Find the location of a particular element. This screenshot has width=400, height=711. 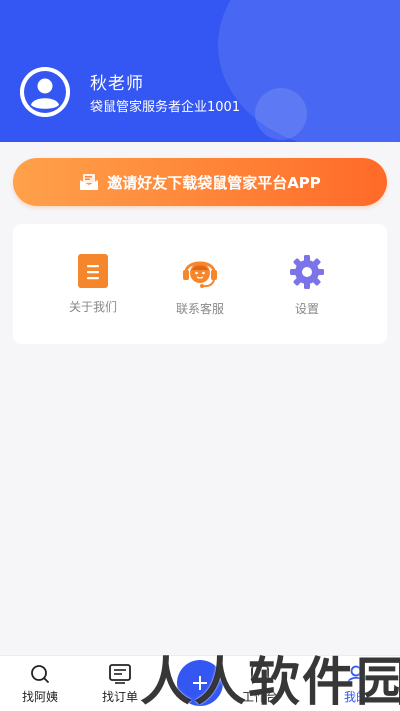

tab-label: 找阿姨 is located at coordinates (39, 697).